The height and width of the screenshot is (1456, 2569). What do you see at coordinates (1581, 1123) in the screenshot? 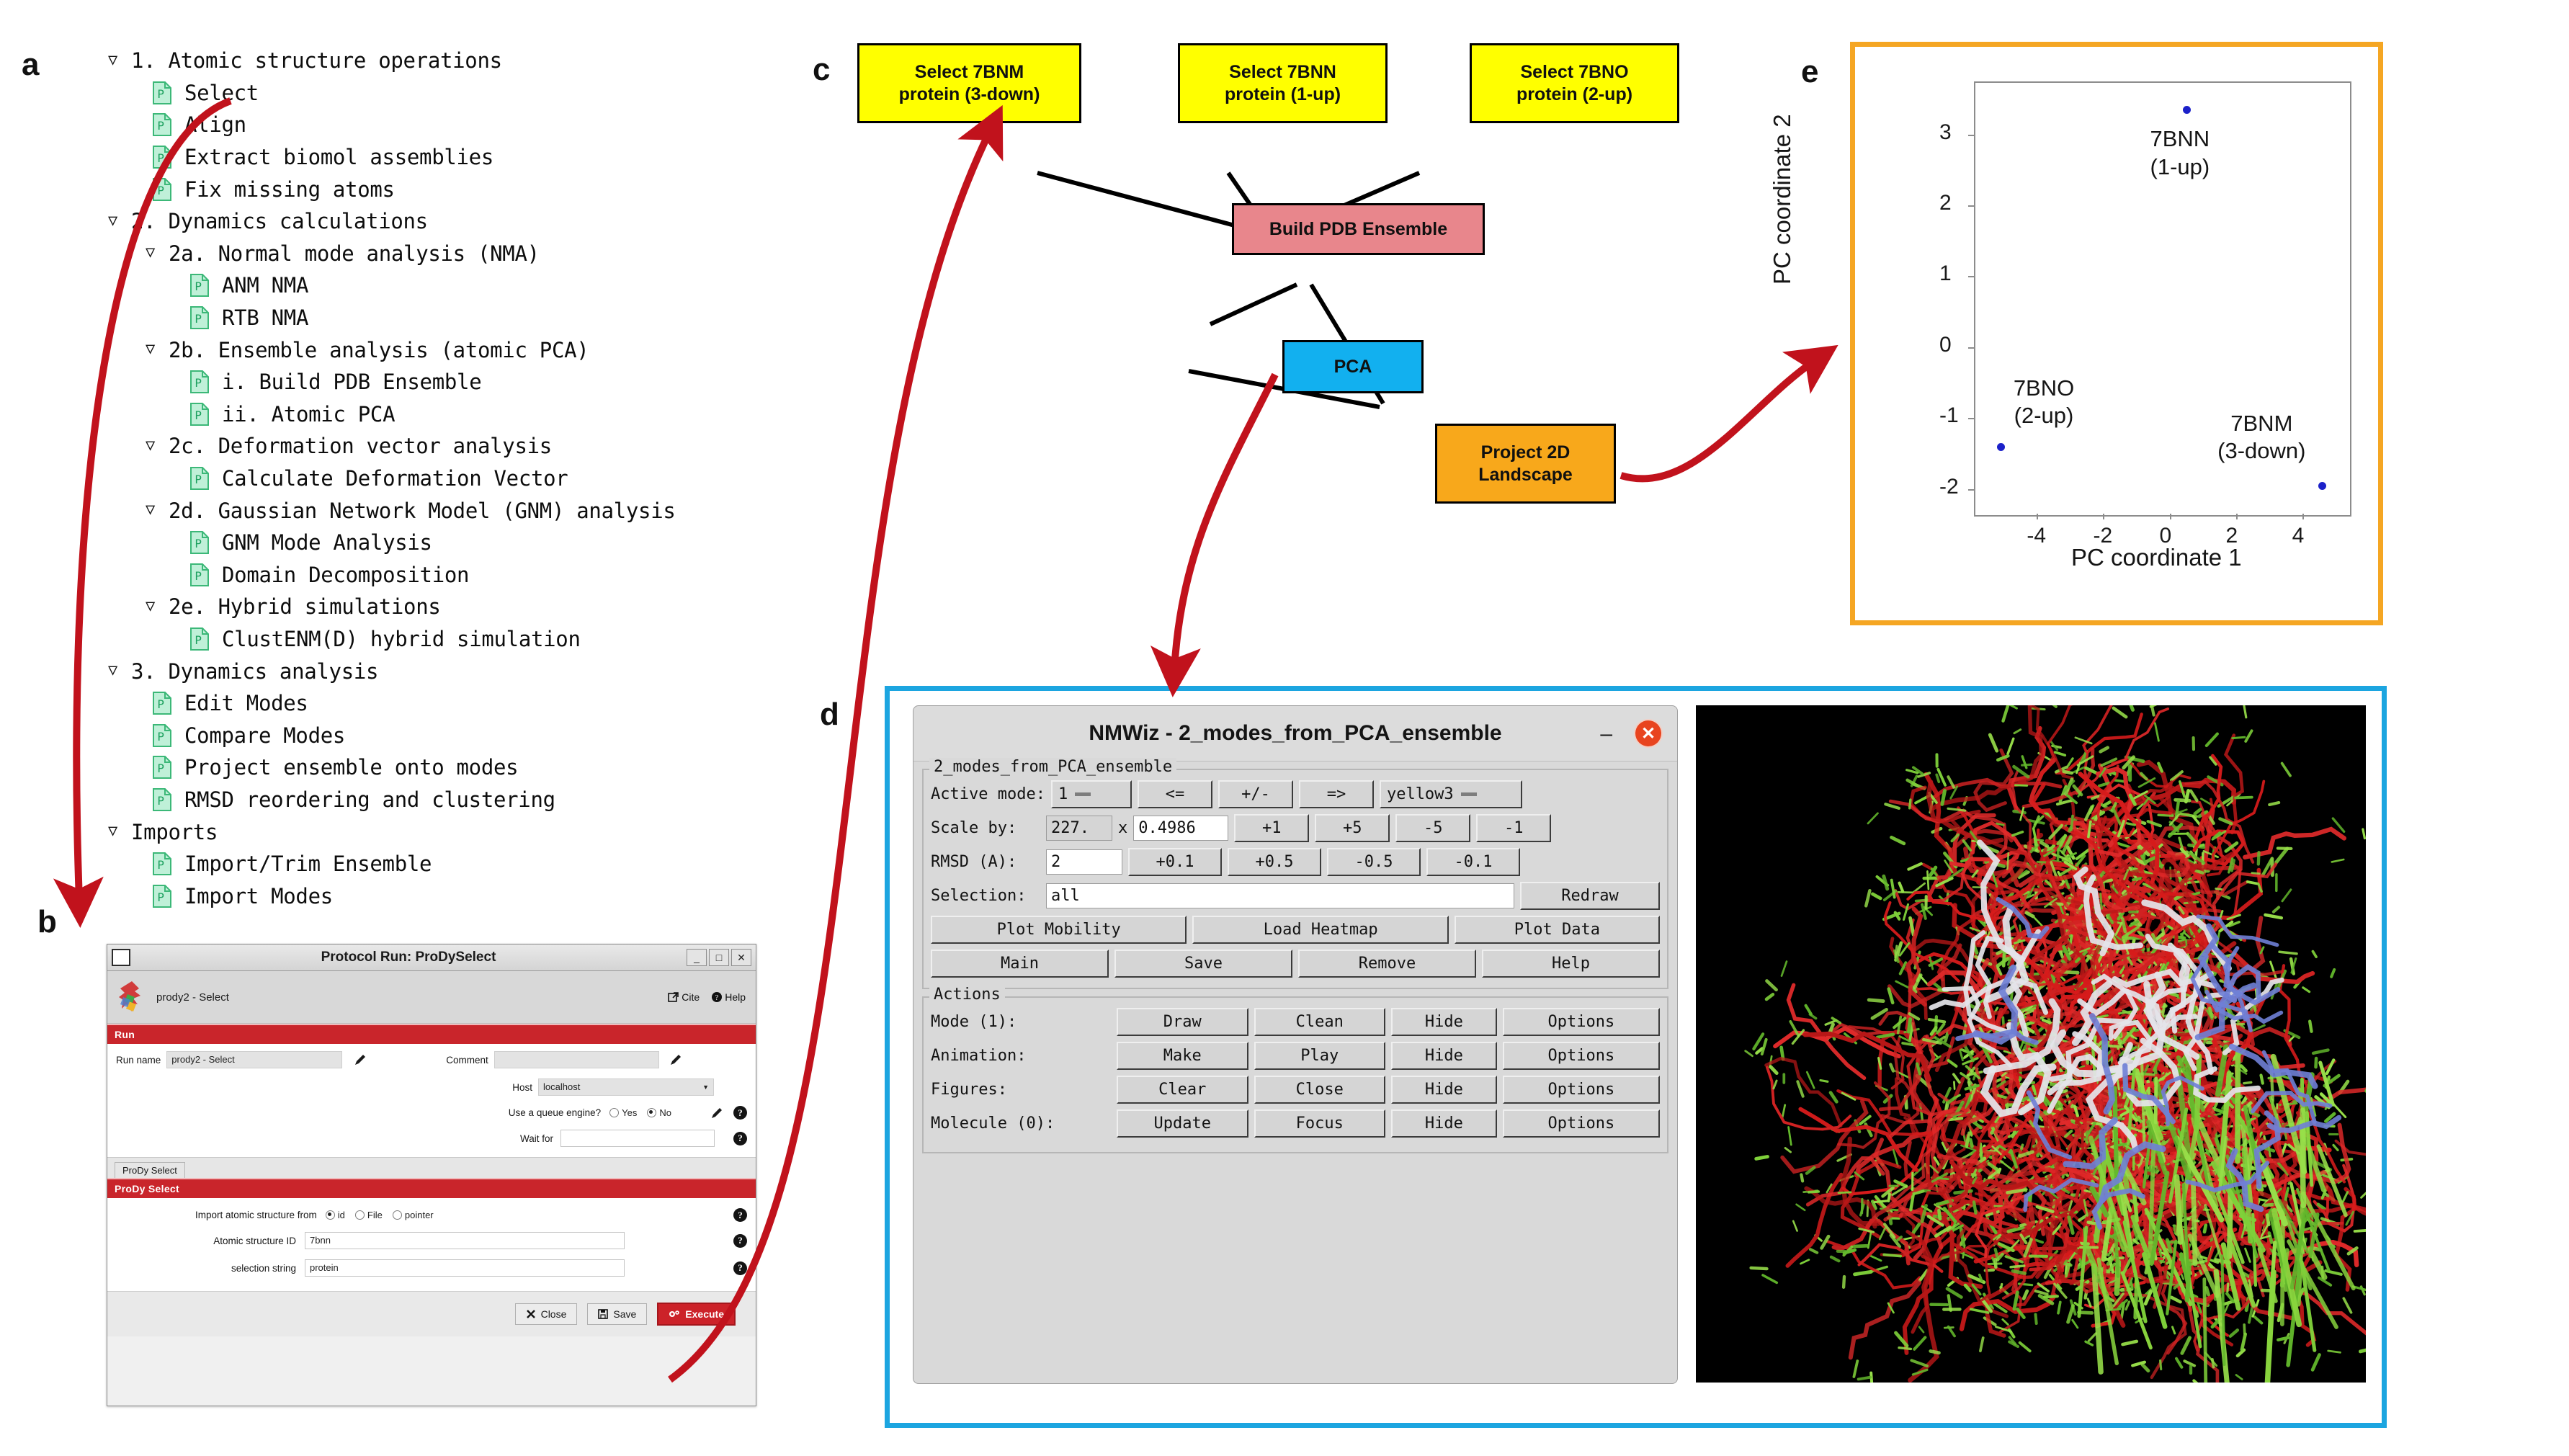
I see `action-button-3-3: Options` at bounding box center [1581, 1123].